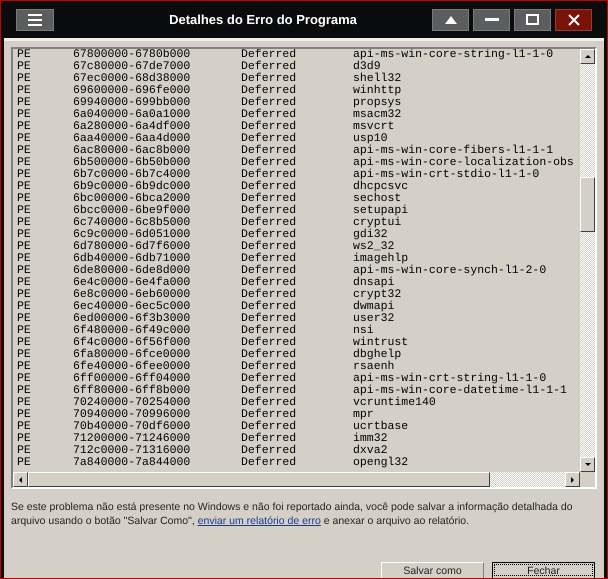  I want to click on address-range: 6e4c0000-6e4fa000, so click(132, 283).